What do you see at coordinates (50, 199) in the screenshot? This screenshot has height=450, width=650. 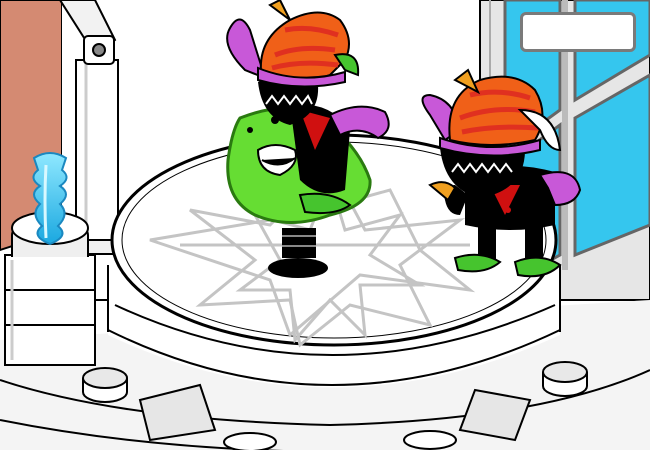 I see `crystal-icon` at bounding box center [50, 199].